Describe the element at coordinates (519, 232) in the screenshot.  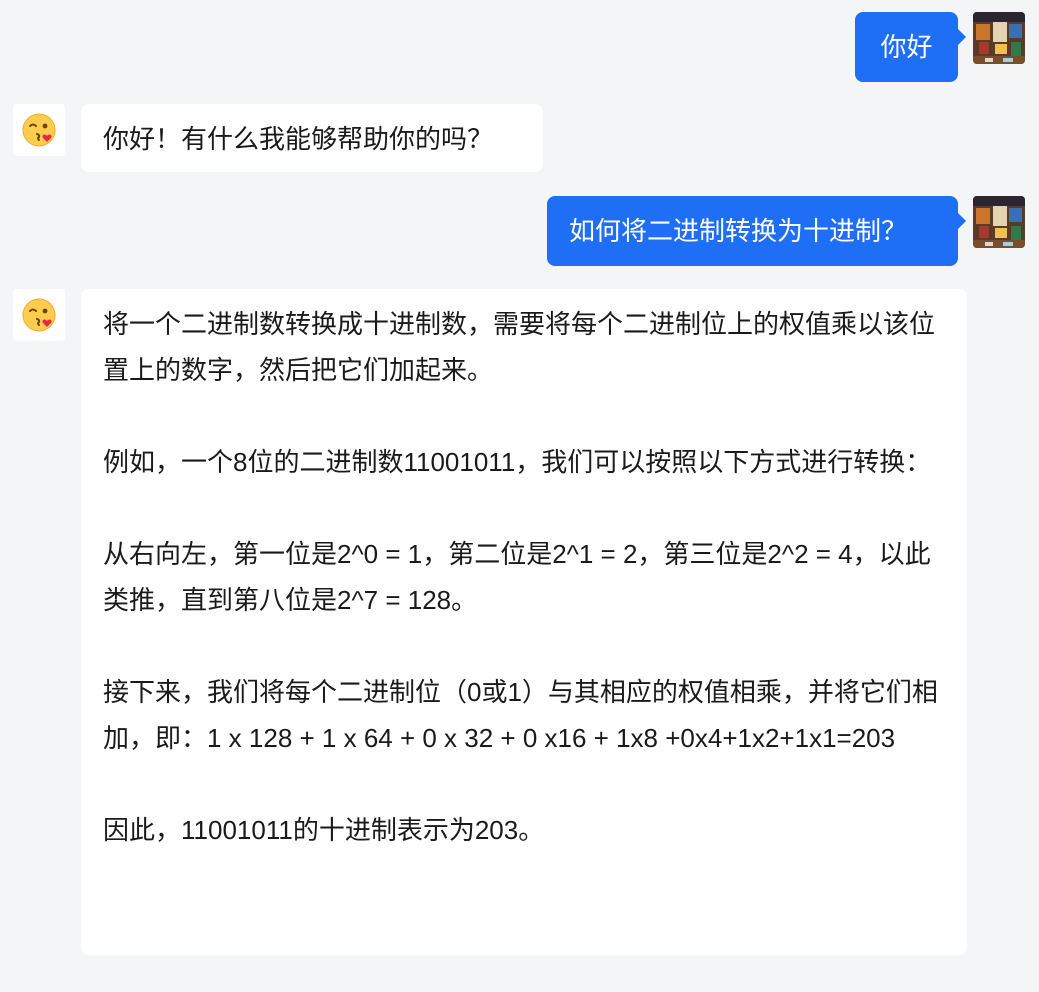
I see `message-row-user: 如何将二进制转换为十进制？` at that location.